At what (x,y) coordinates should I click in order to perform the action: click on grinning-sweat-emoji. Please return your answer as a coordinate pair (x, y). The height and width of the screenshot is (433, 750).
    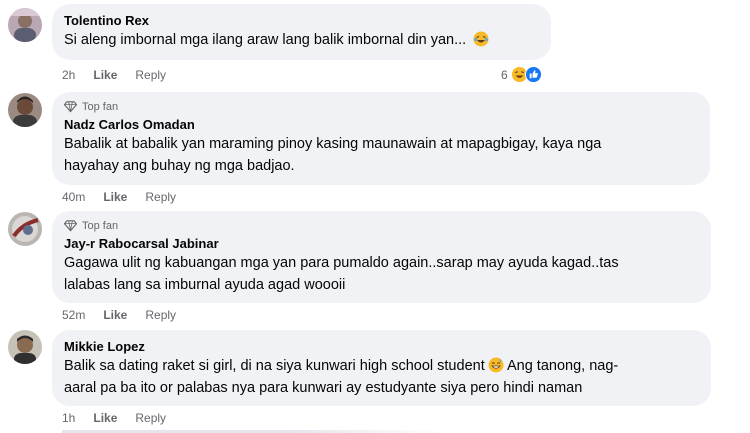
    Looking at the image, I should click on (496, 365).